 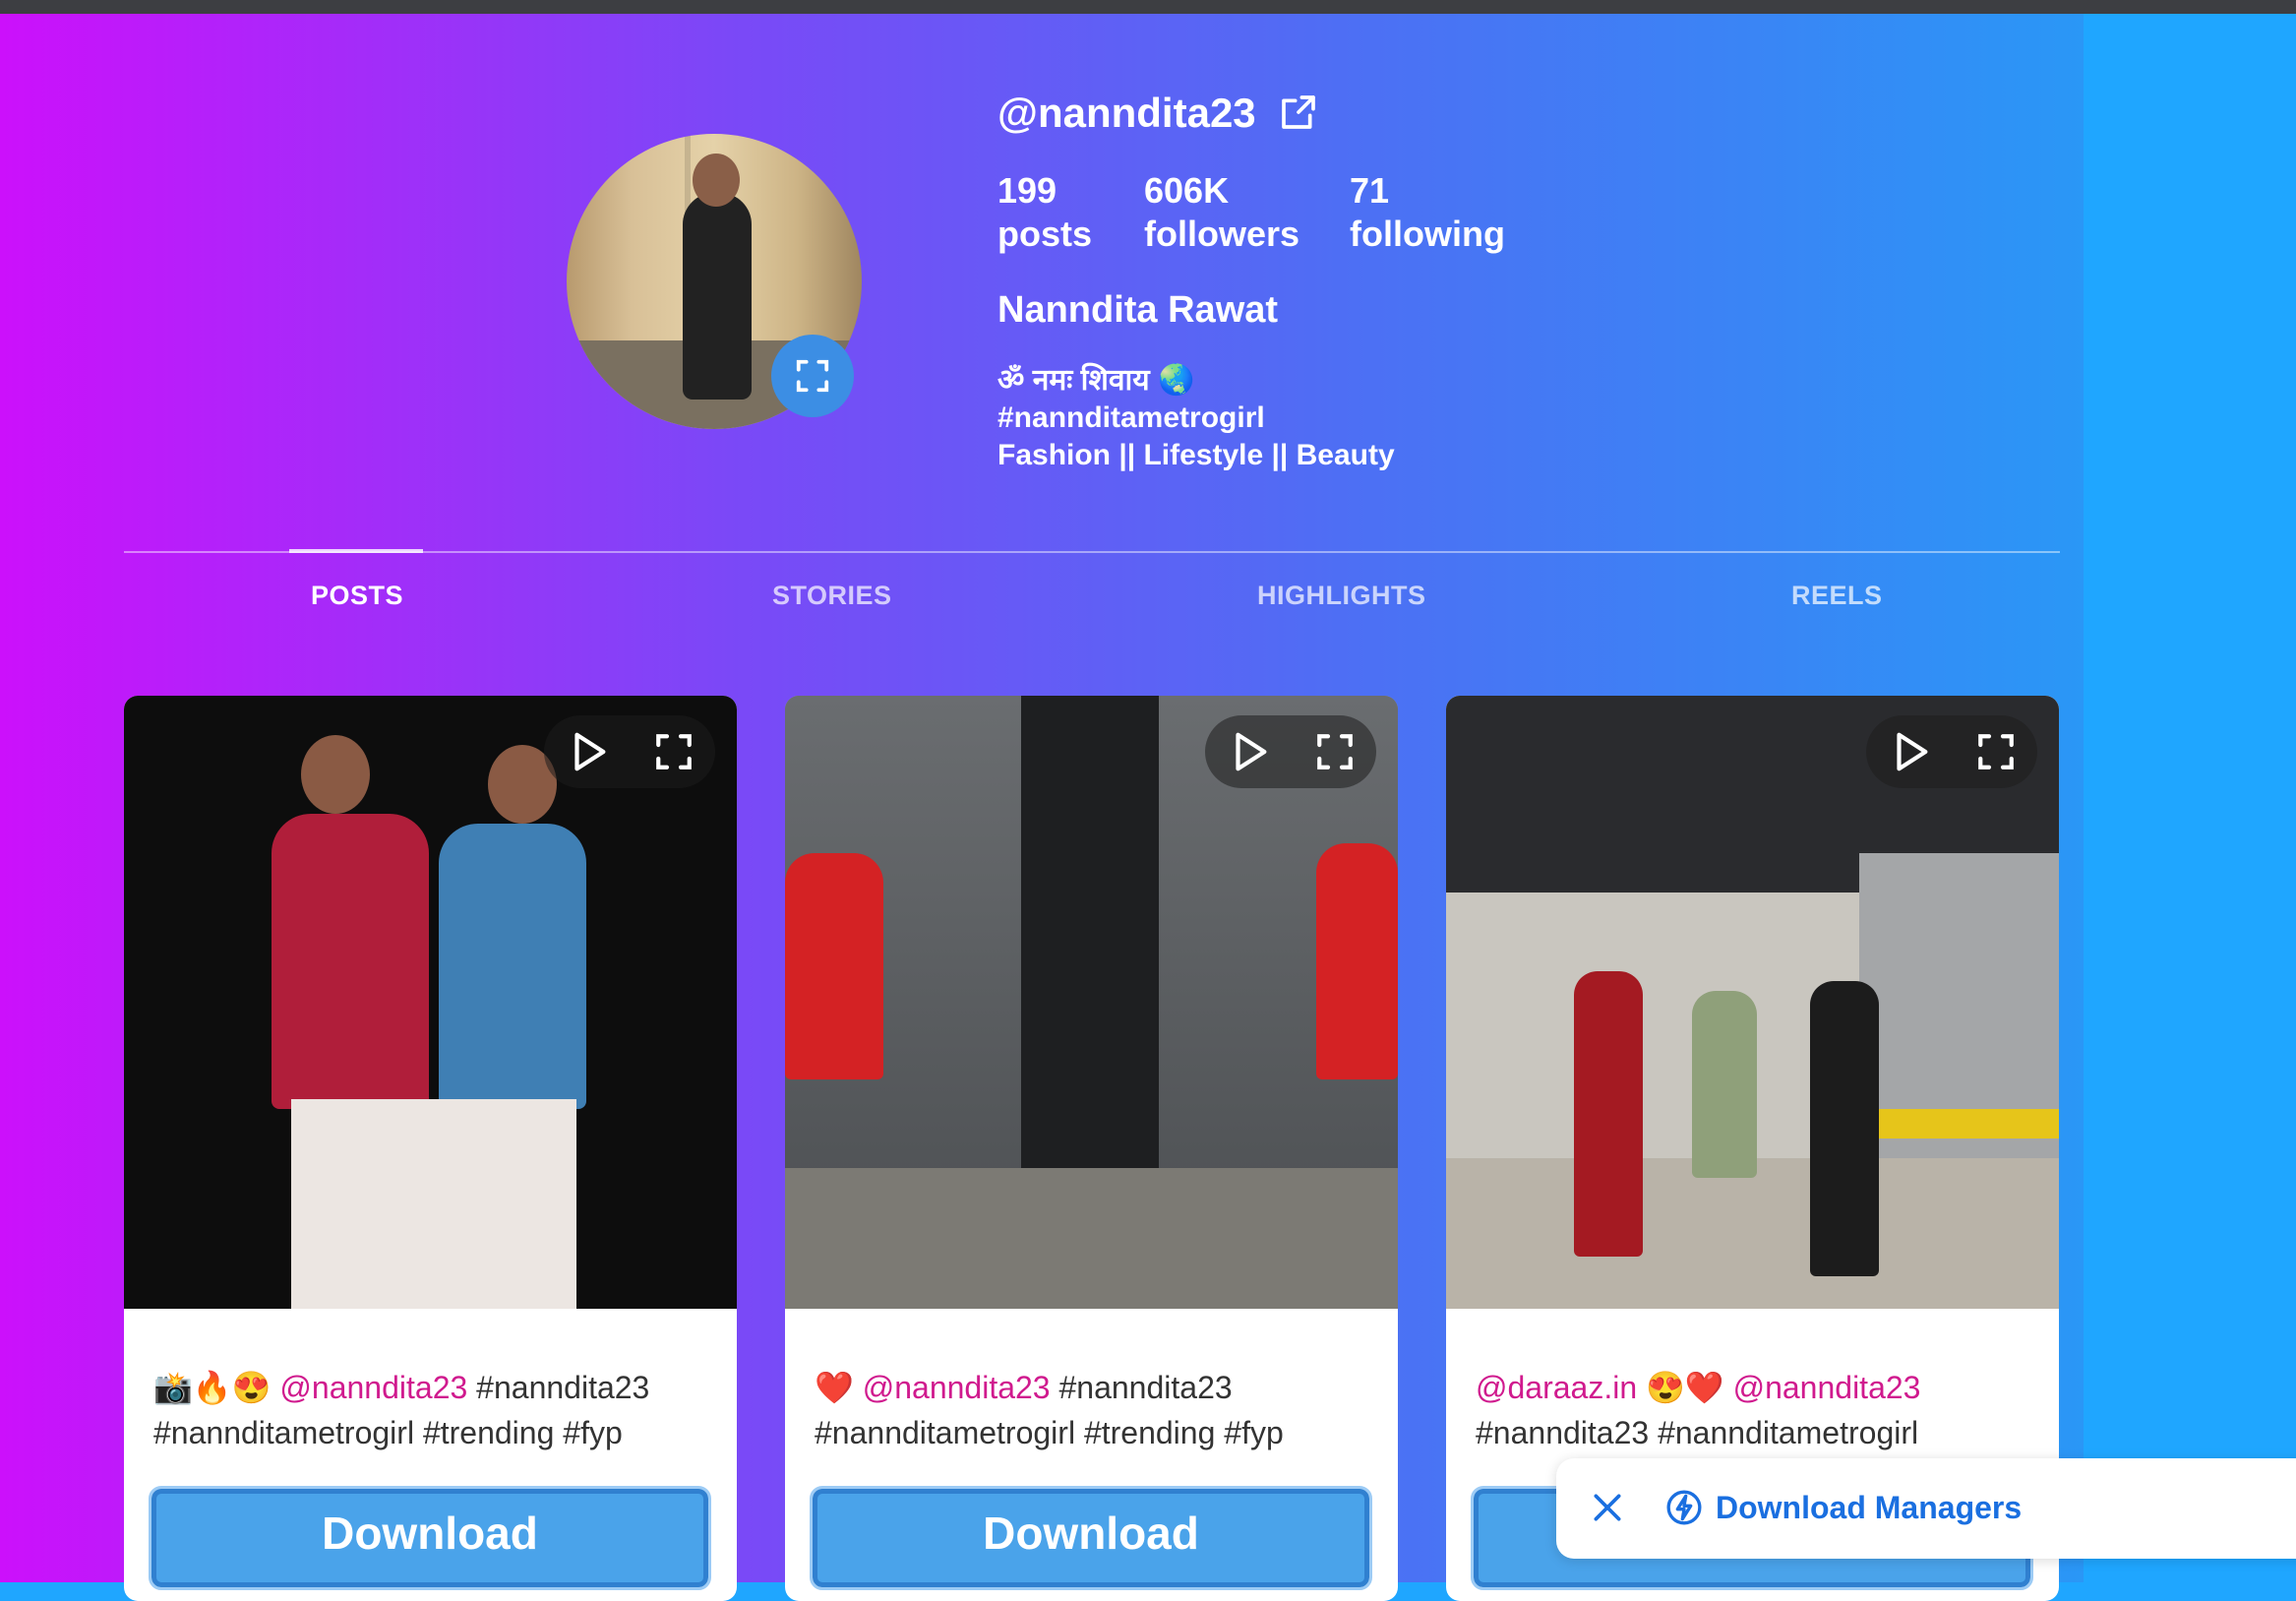 What do you see at coordinates (1131, 417) in the screenshot?
I see `bio-line-2: #nannditametrogirl` at bounding box center [1131, 417].